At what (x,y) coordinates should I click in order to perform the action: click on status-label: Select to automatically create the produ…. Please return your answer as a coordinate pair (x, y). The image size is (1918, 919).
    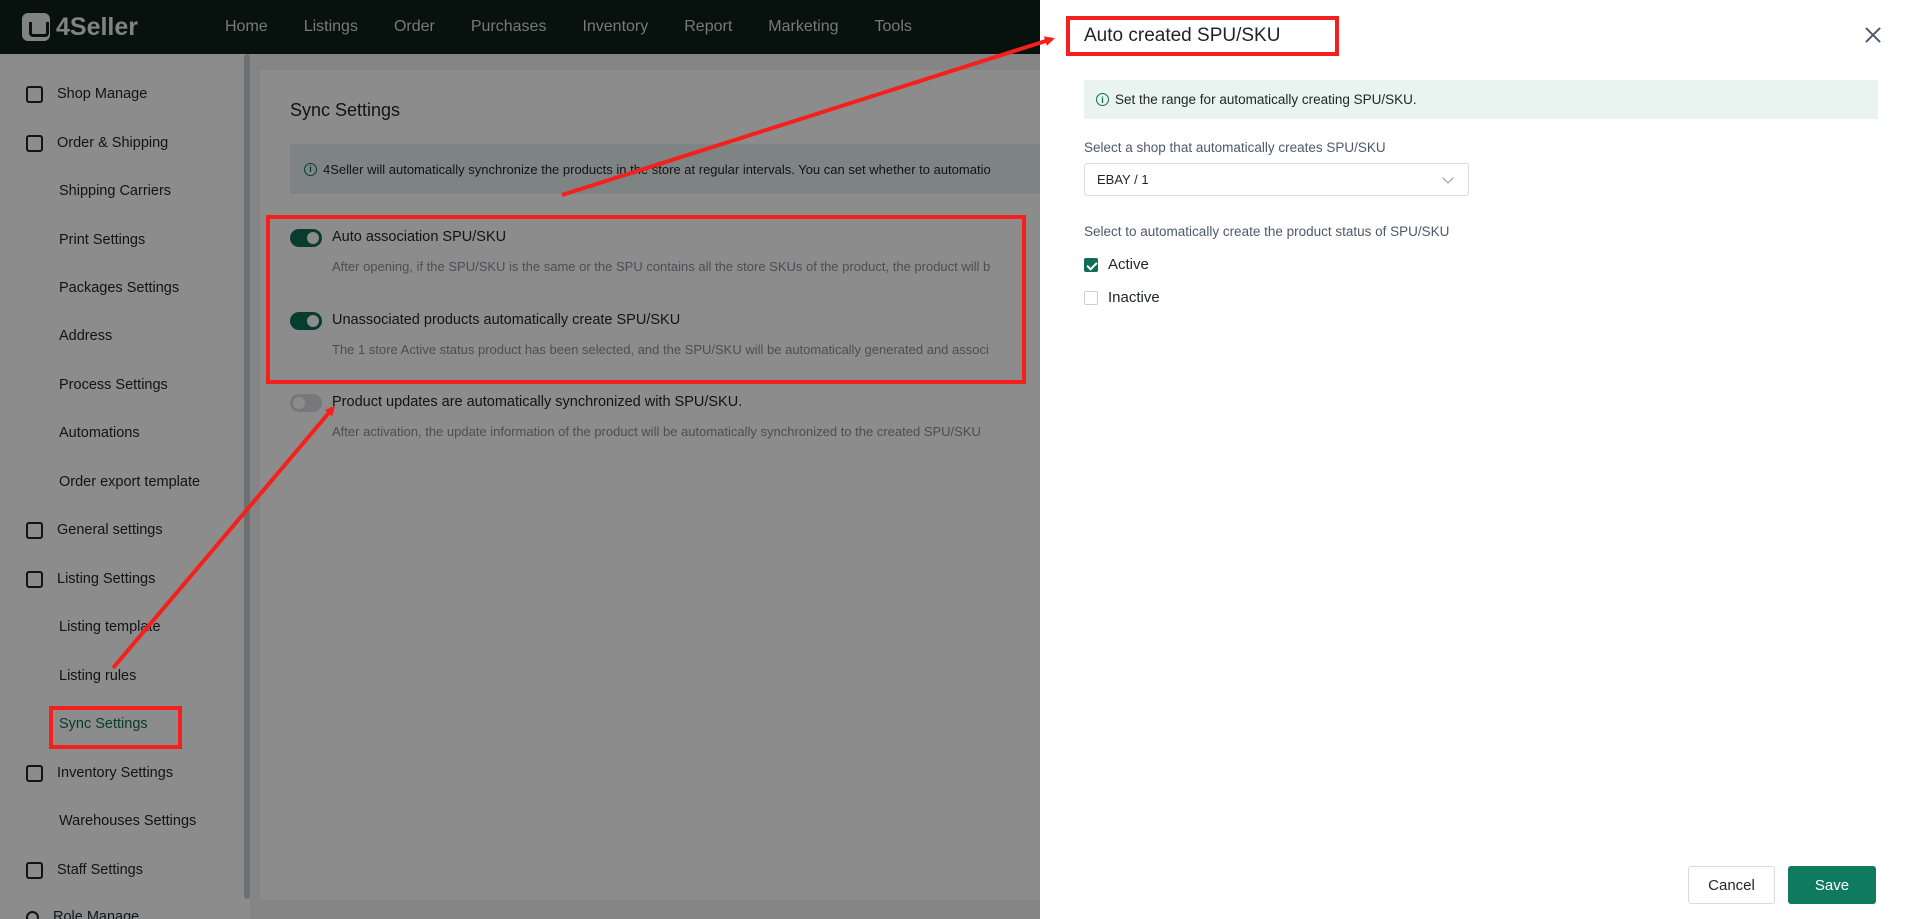
    Looking at the image, I should click on (1267, 231).